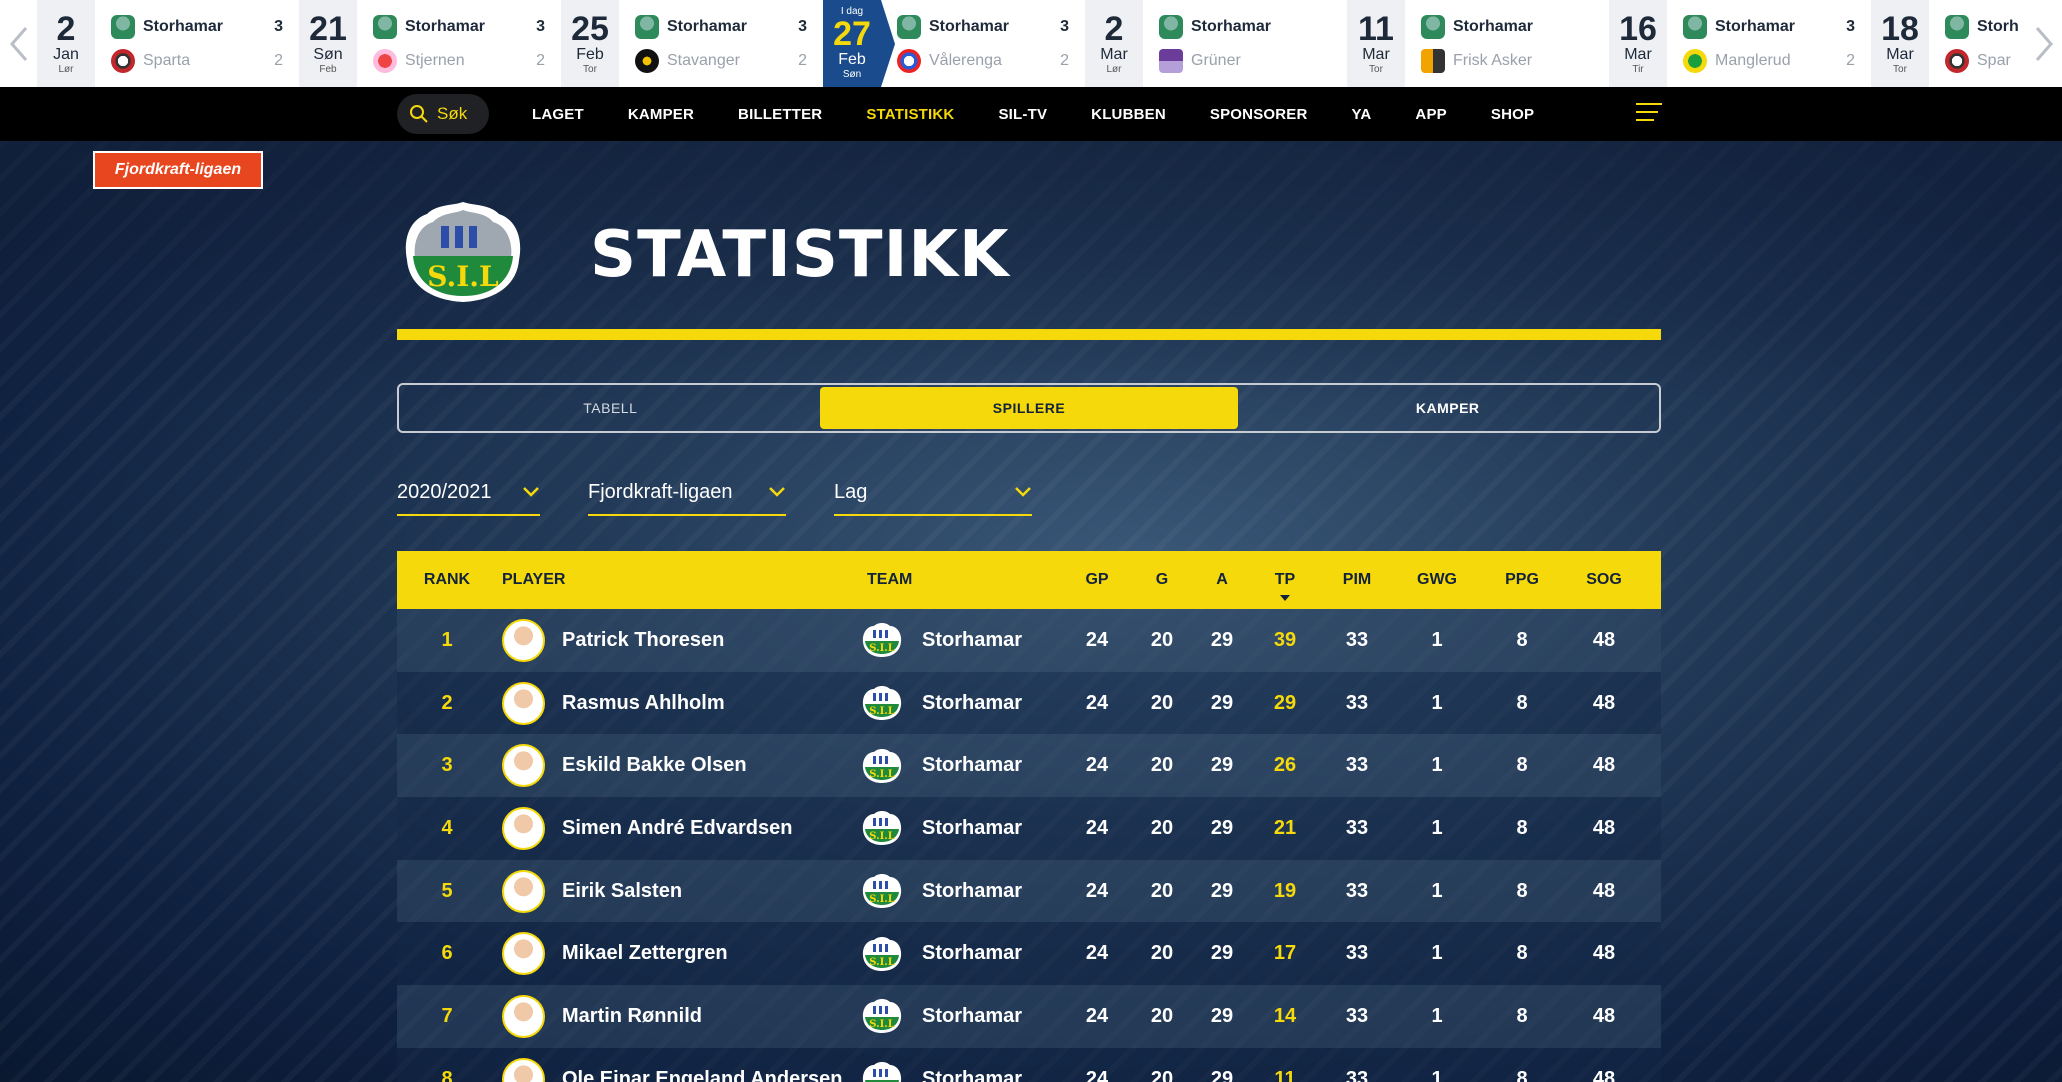 The height and width of the screenshot is (1082, 2062). Describe the element at coordinates (1740, 43) in the screenshot. I see `match-card: 16 Mar Tir Storhamar 3 Manglerud 2` at that location.